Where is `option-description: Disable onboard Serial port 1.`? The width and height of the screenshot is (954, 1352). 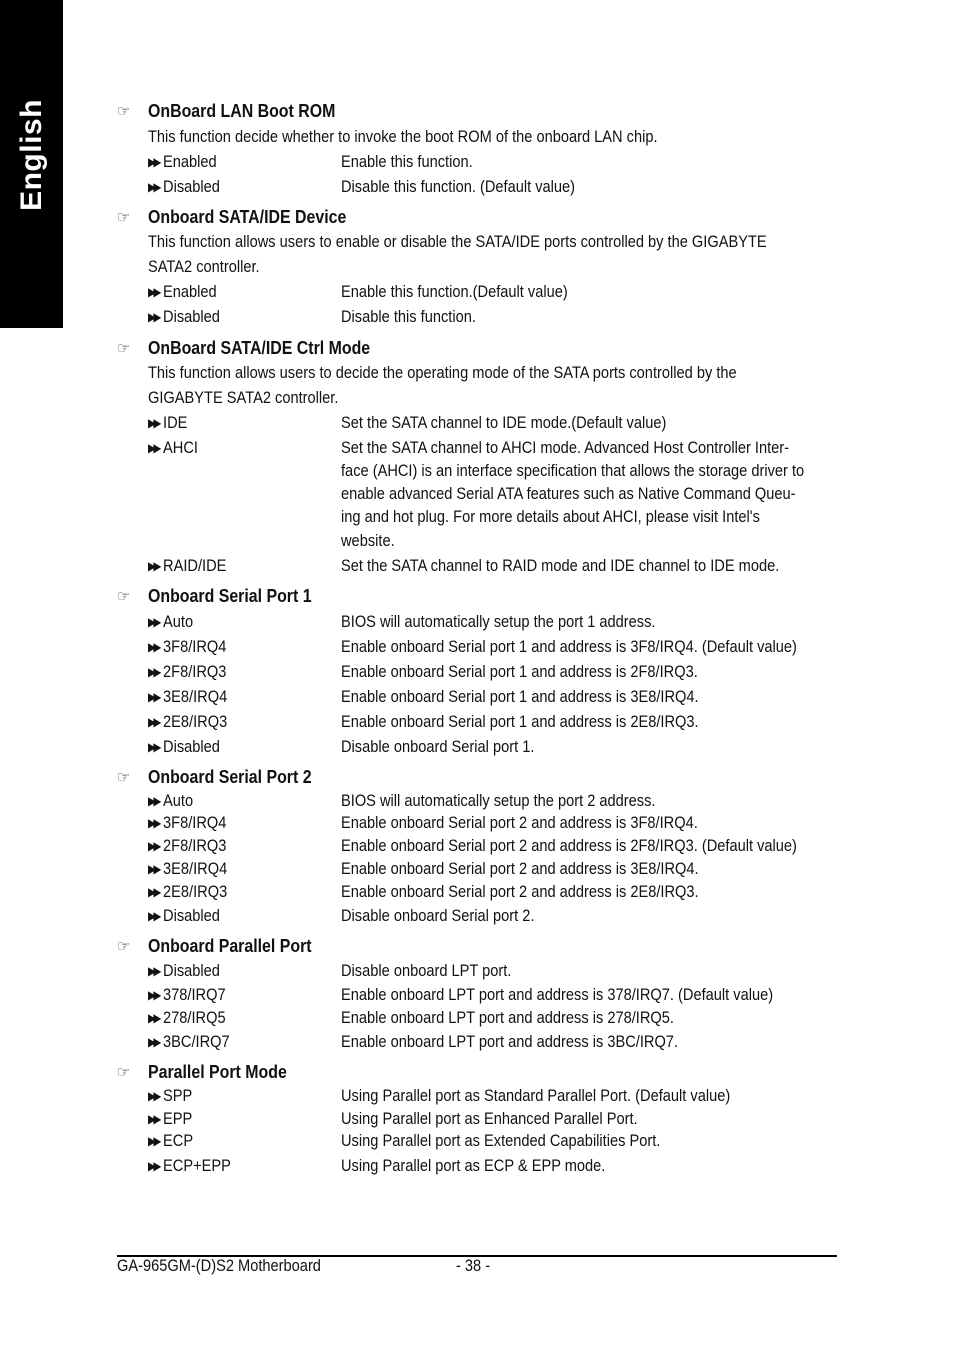 option-description: Disable onboard Serial port 1. is located at coordinates (438, 746).